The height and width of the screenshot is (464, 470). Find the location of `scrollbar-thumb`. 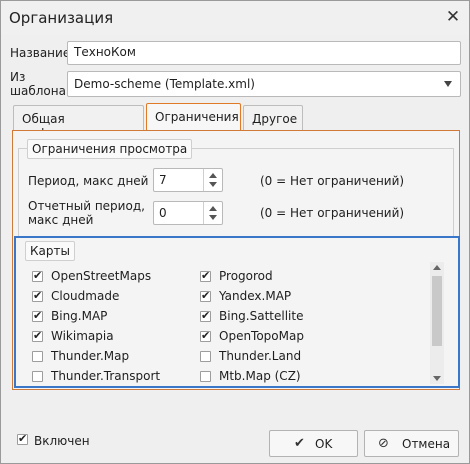

scrollbar-thumb is located at coordinates (437, 311).